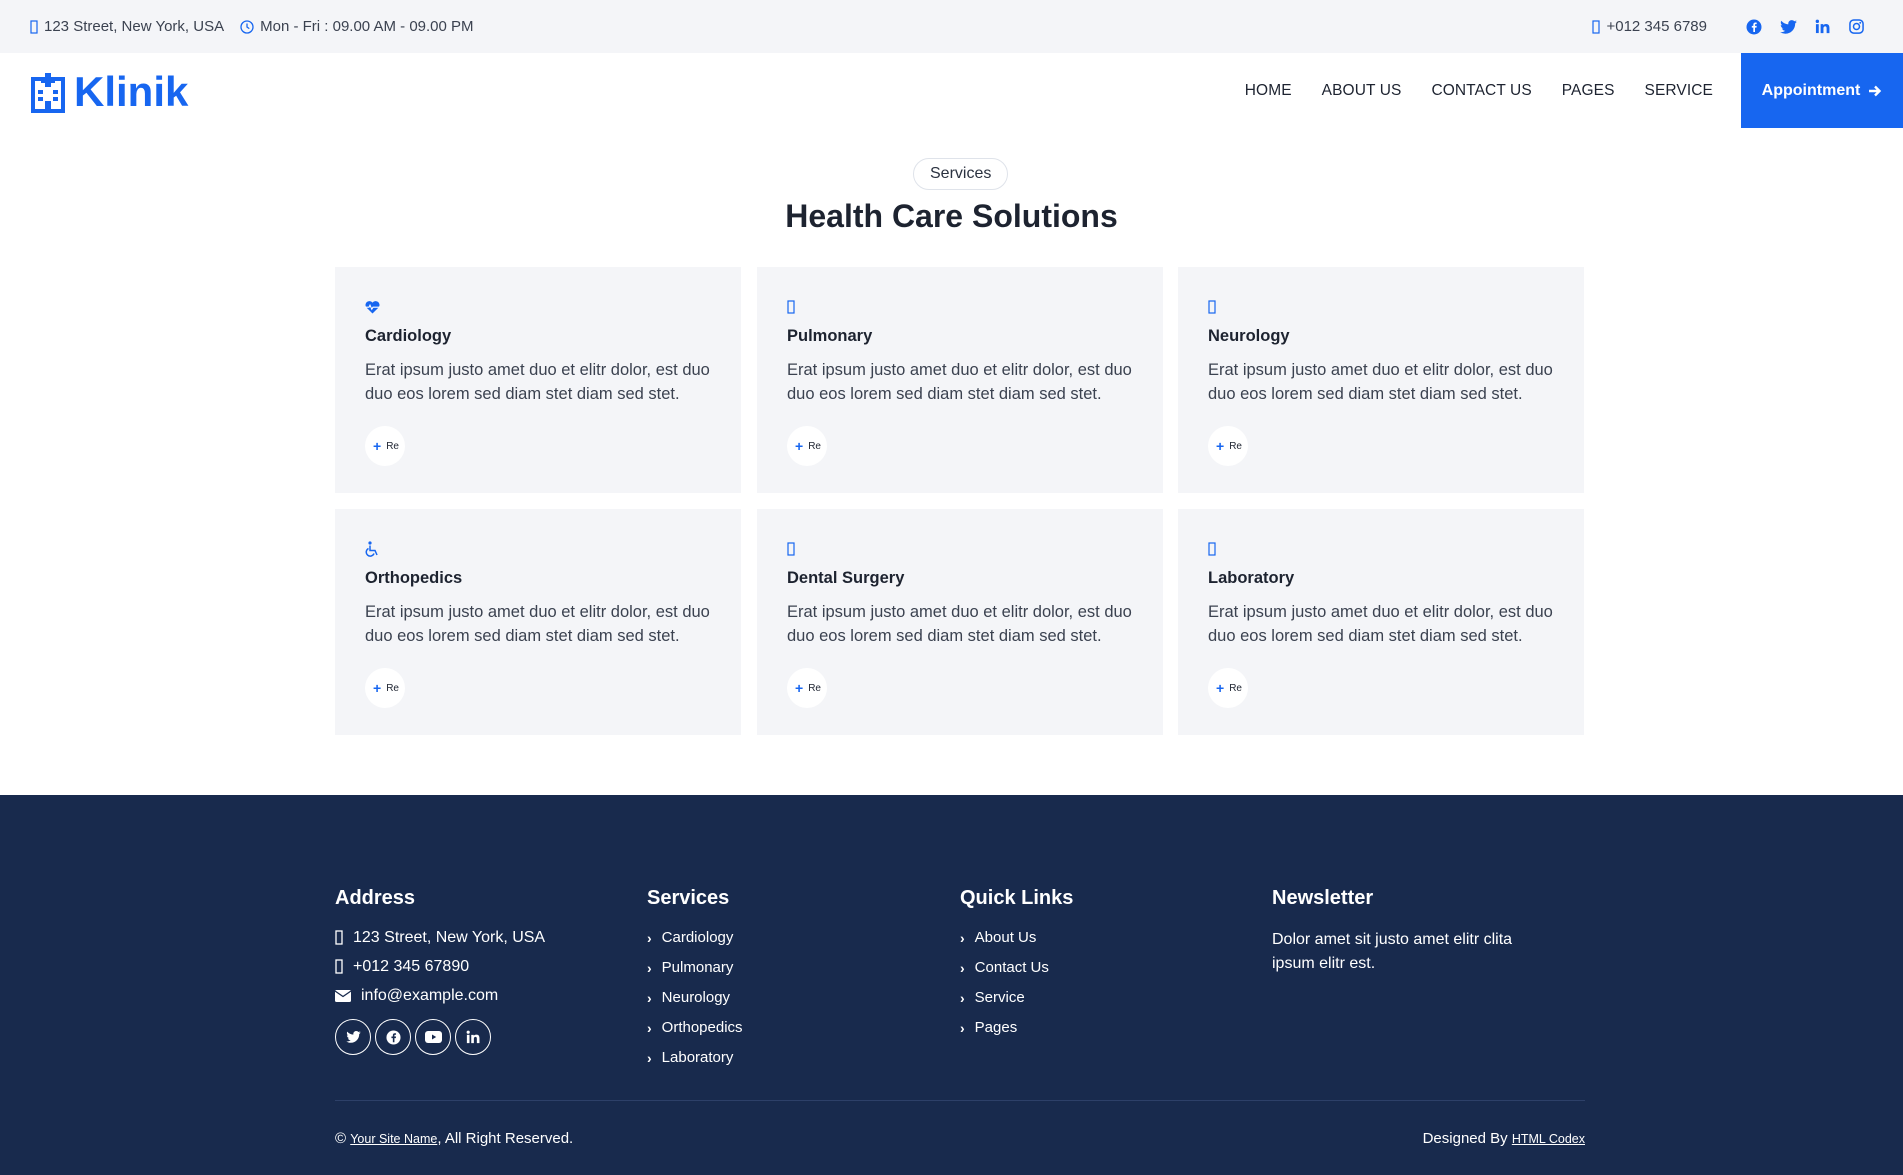 The height and width of the screenshot is (1175, 1903). What do you see at coordinates (1016, 937) in the screenshot?
I see `footer-link-about-us: › About Us` at bounding box center [1016, 937].